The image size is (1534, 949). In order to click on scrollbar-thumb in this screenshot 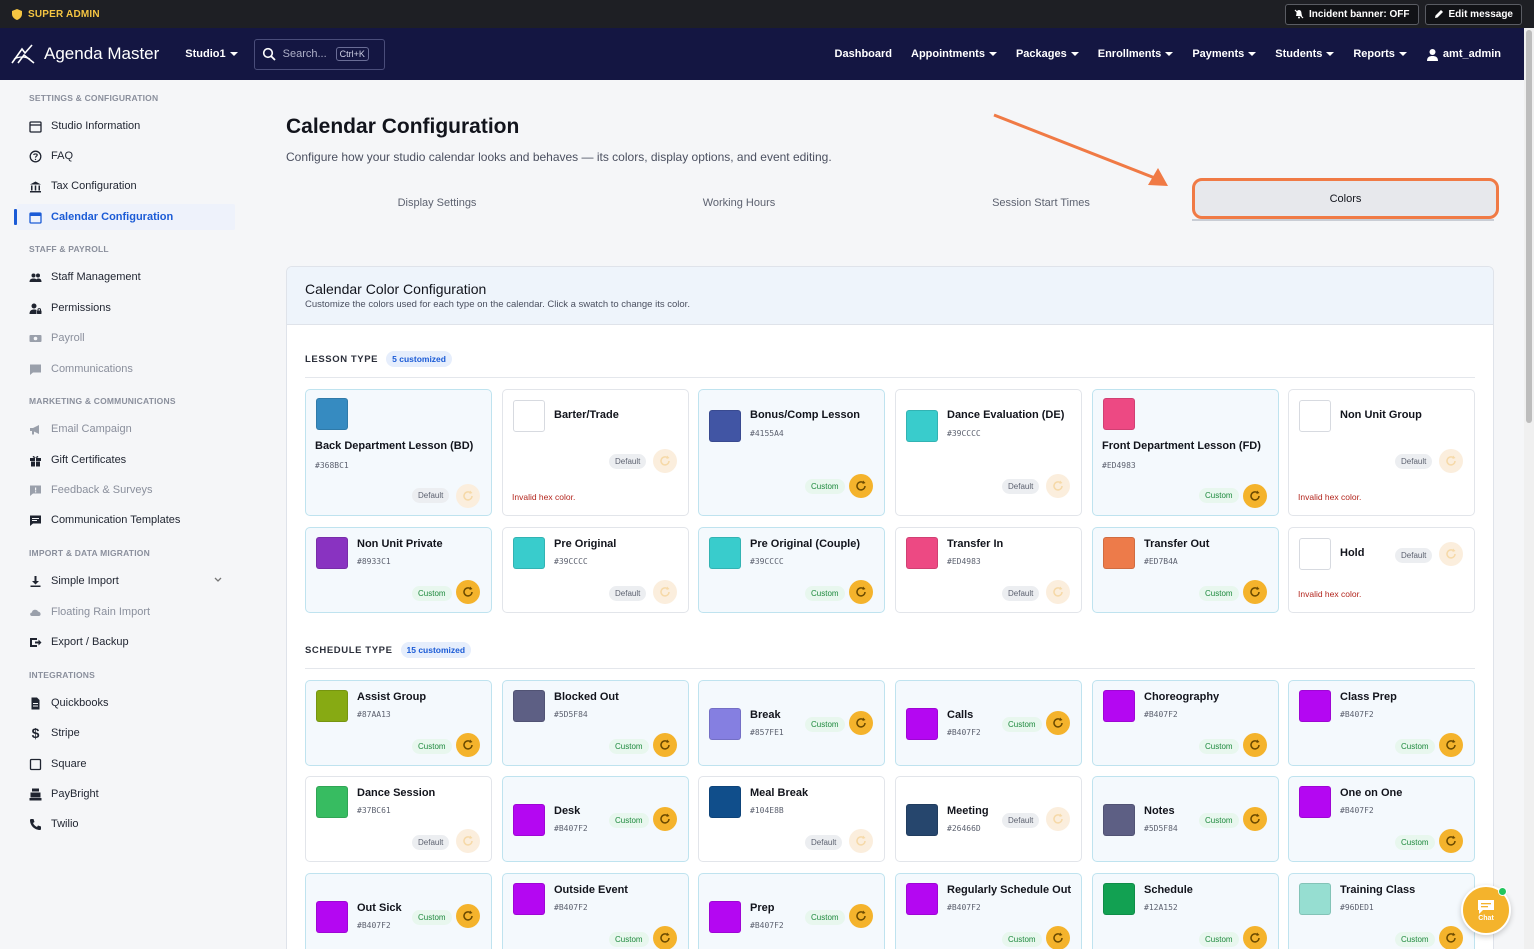, I will do `click(1529, 226)`.